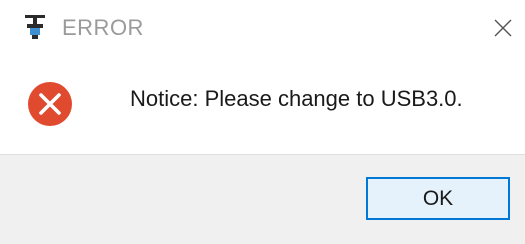 The height and width of the screenshot is (244, 525). Describe the element at coordinates (103, 27) in the screenshot. I see `window-title: ERROR` at that location.